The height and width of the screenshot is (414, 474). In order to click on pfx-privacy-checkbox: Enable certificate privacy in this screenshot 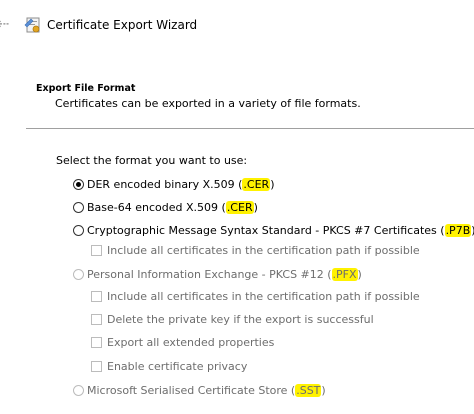, I will do `click(169, 366)`.